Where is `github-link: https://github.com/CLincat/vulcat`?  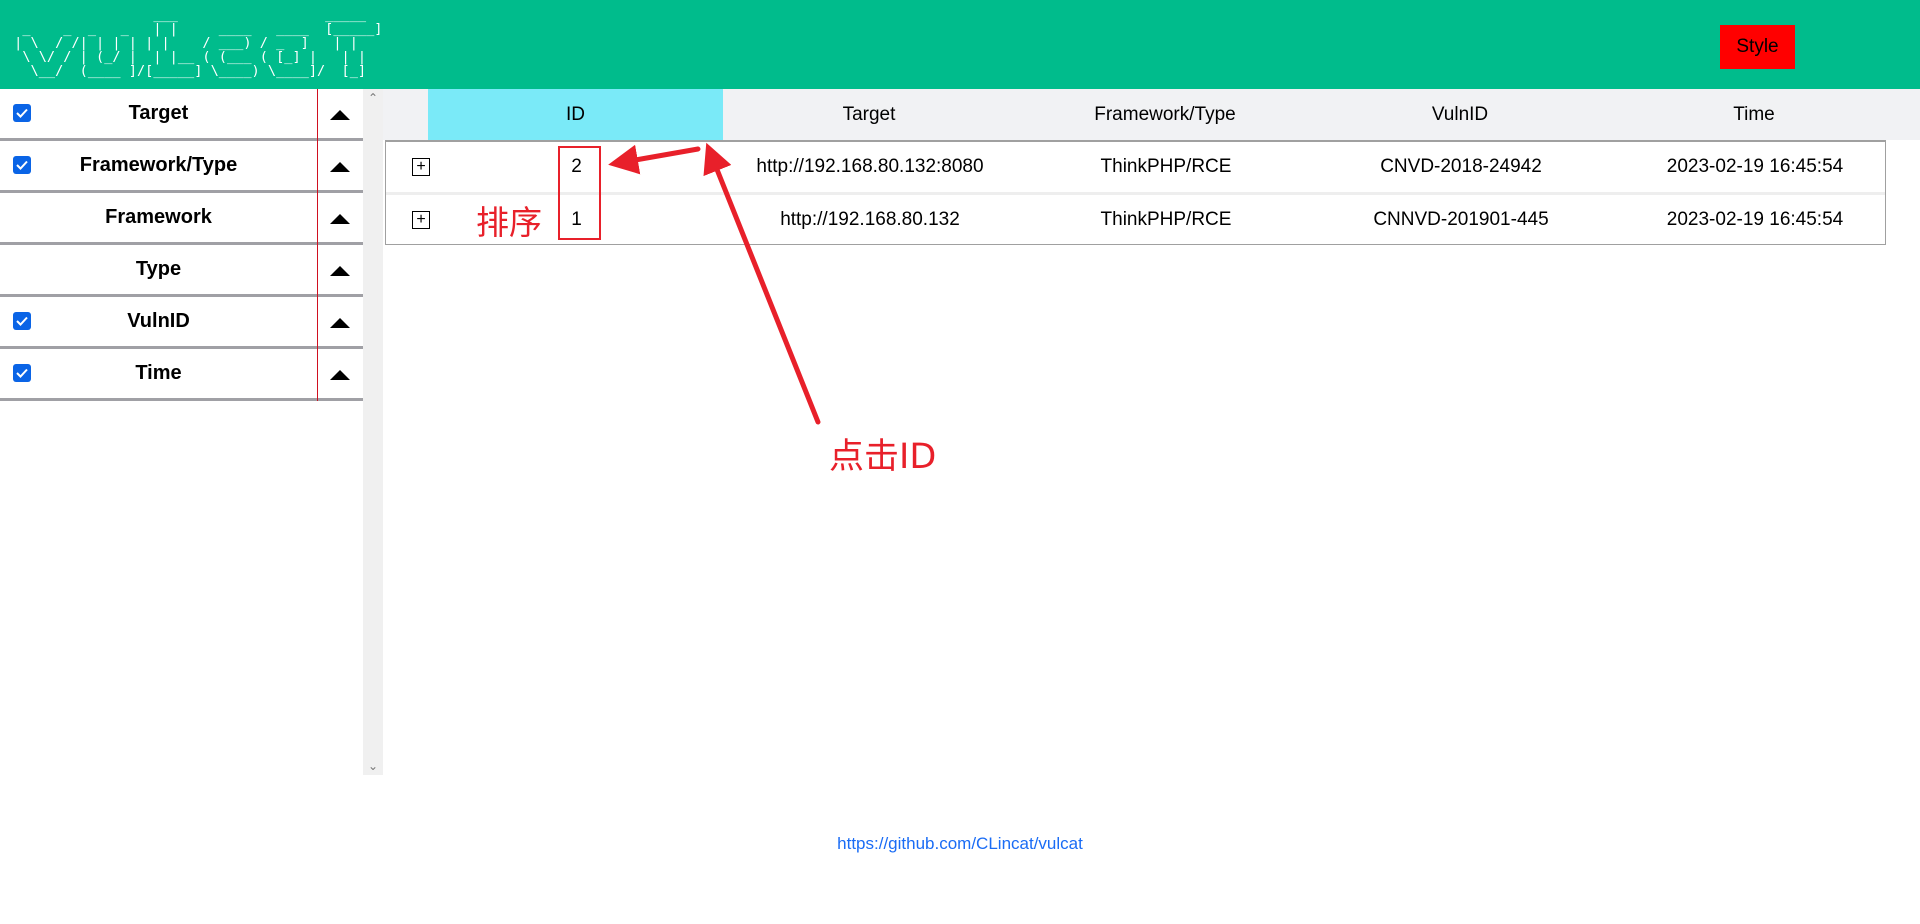 github-link: https://github.com/CLincat/vulcat is located at coordinates (960, 843).